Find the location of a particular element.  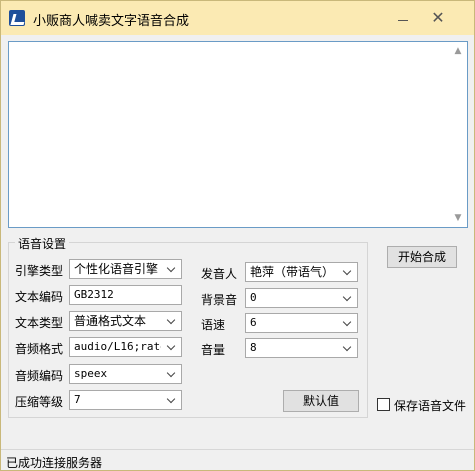

compression-level-value: 7 is located at coordinates (77, 399).